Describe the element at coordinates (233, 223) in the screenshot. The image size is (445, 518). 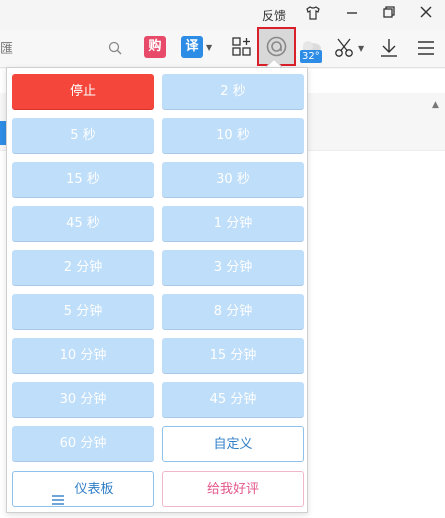
I see `interval-button: 1 分钟` at that location.